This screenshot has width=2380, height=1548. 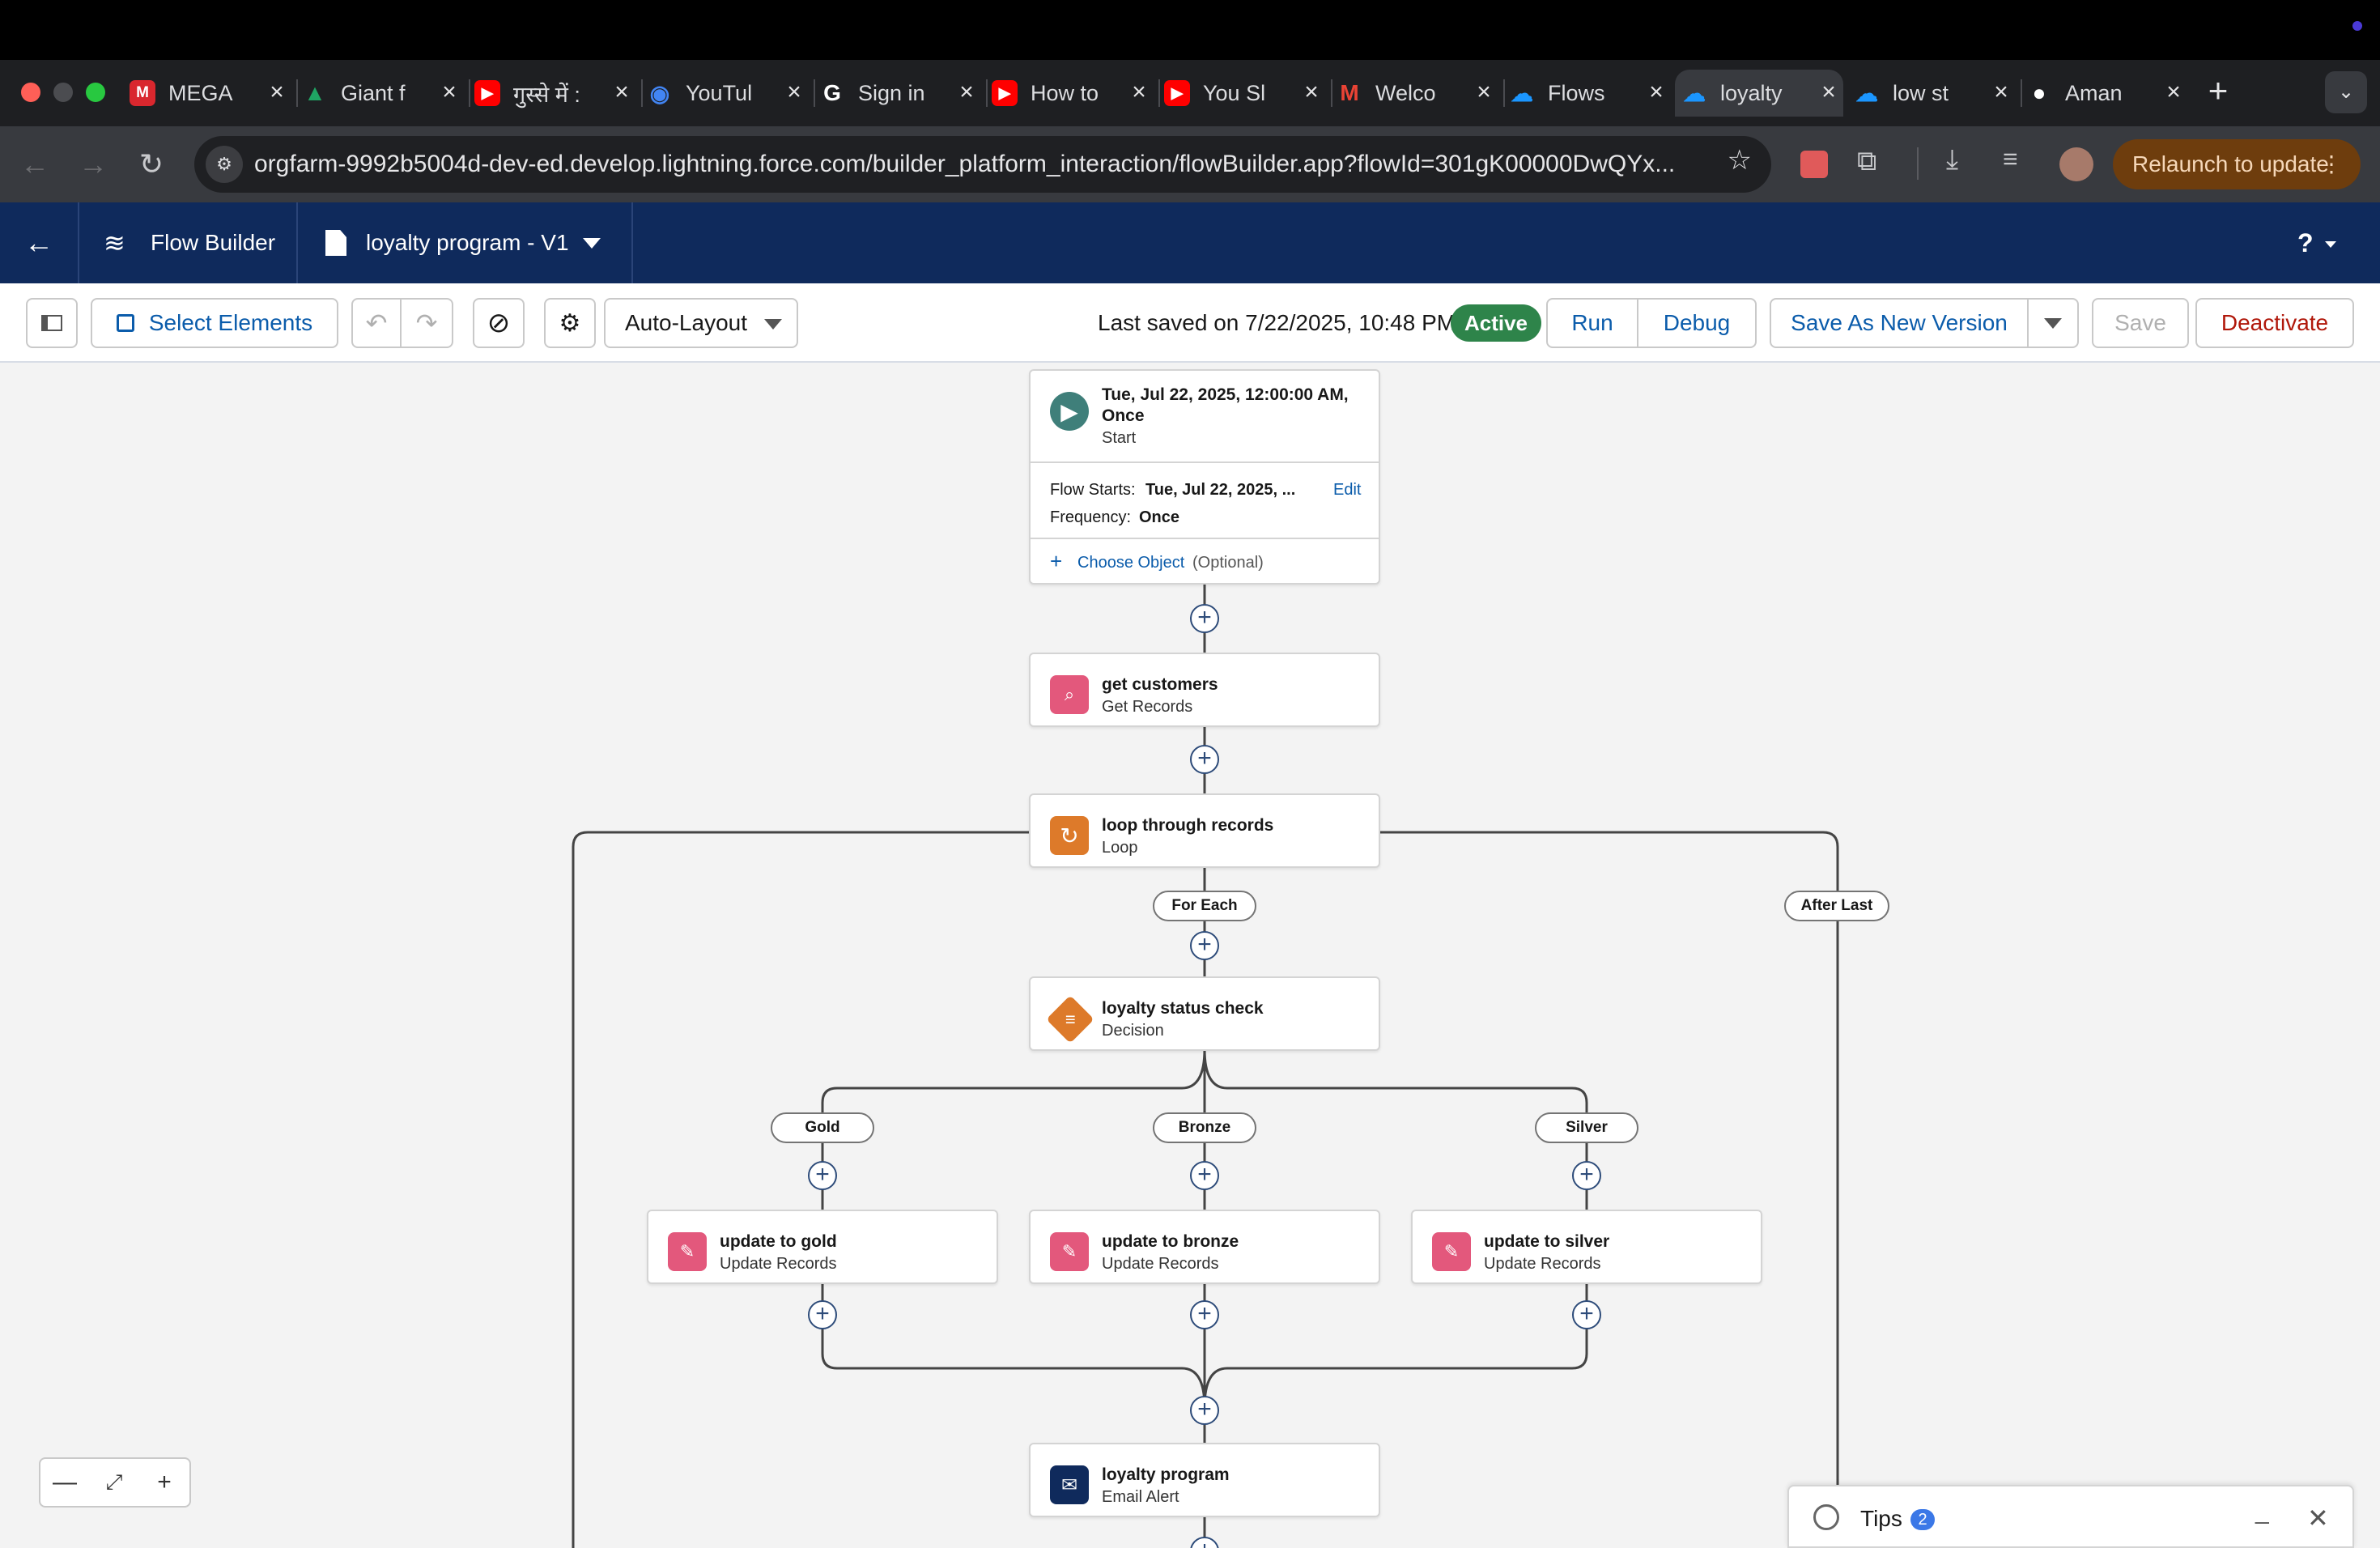 What do you see at coordinates (2010, 159) in the screenshot?
I see `media-control-icon: ≡` at bounding box center [2010, 159].